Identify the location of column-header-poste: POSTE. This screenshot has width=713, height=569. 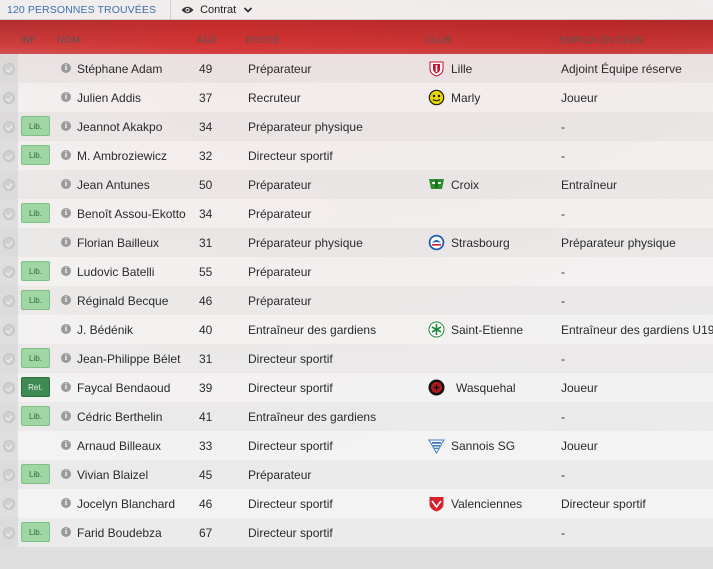
(263, 40).